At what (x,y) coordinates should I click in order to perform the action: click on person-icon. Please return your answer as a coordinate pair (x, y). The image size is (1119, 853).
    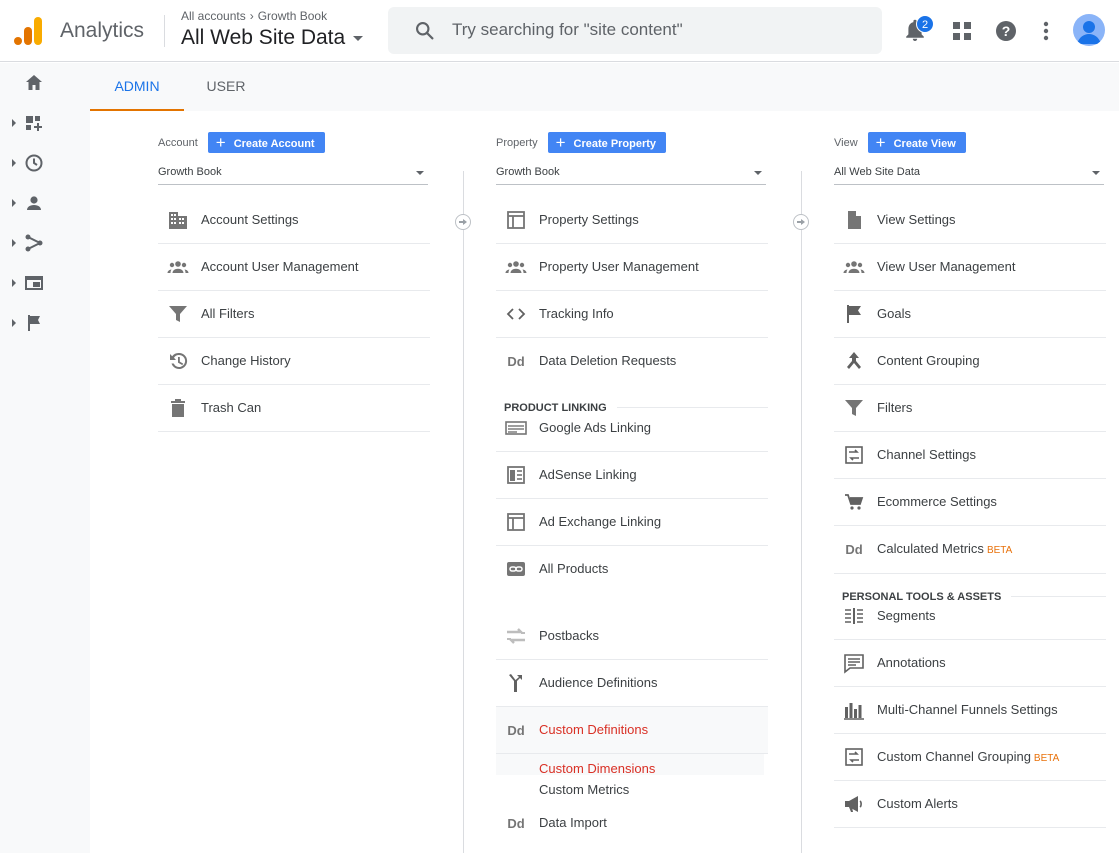
    Looking at the image, I should click on (34, 203).